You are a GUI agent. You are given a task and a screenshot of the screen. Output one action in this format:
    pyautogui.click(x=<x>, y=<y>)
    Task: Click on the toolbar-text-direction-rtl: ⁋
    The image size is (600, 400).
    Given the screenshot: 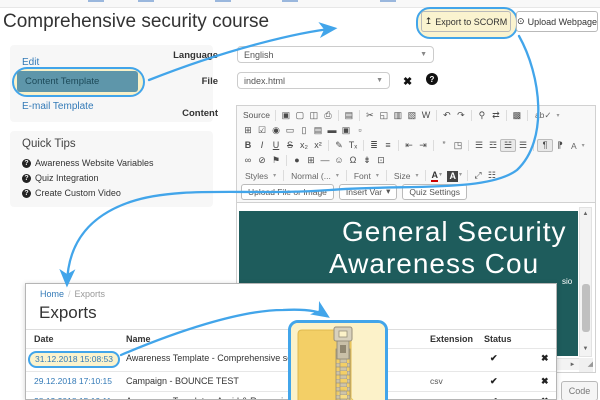 What is the action you would take?
    pyautogui.click(x=560, y=145)
    